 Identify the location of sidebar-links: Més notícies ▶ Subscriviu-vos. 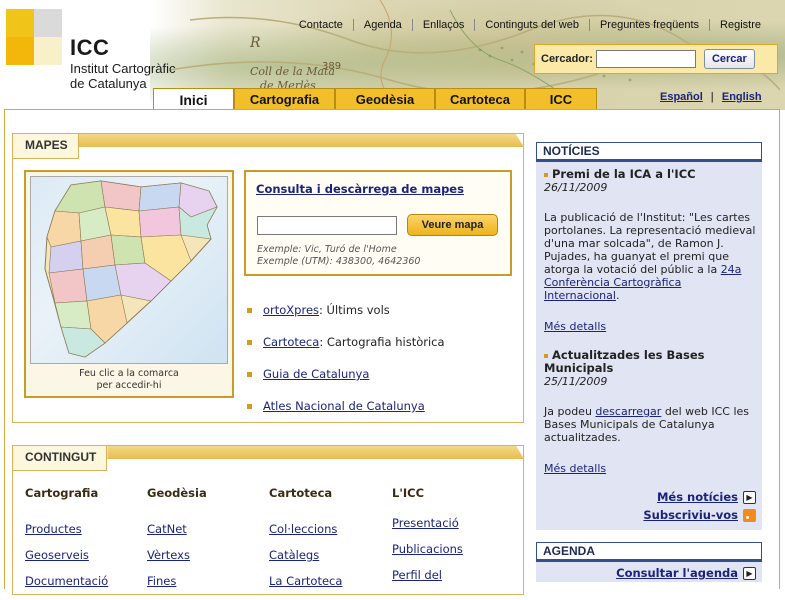
(699, 506).